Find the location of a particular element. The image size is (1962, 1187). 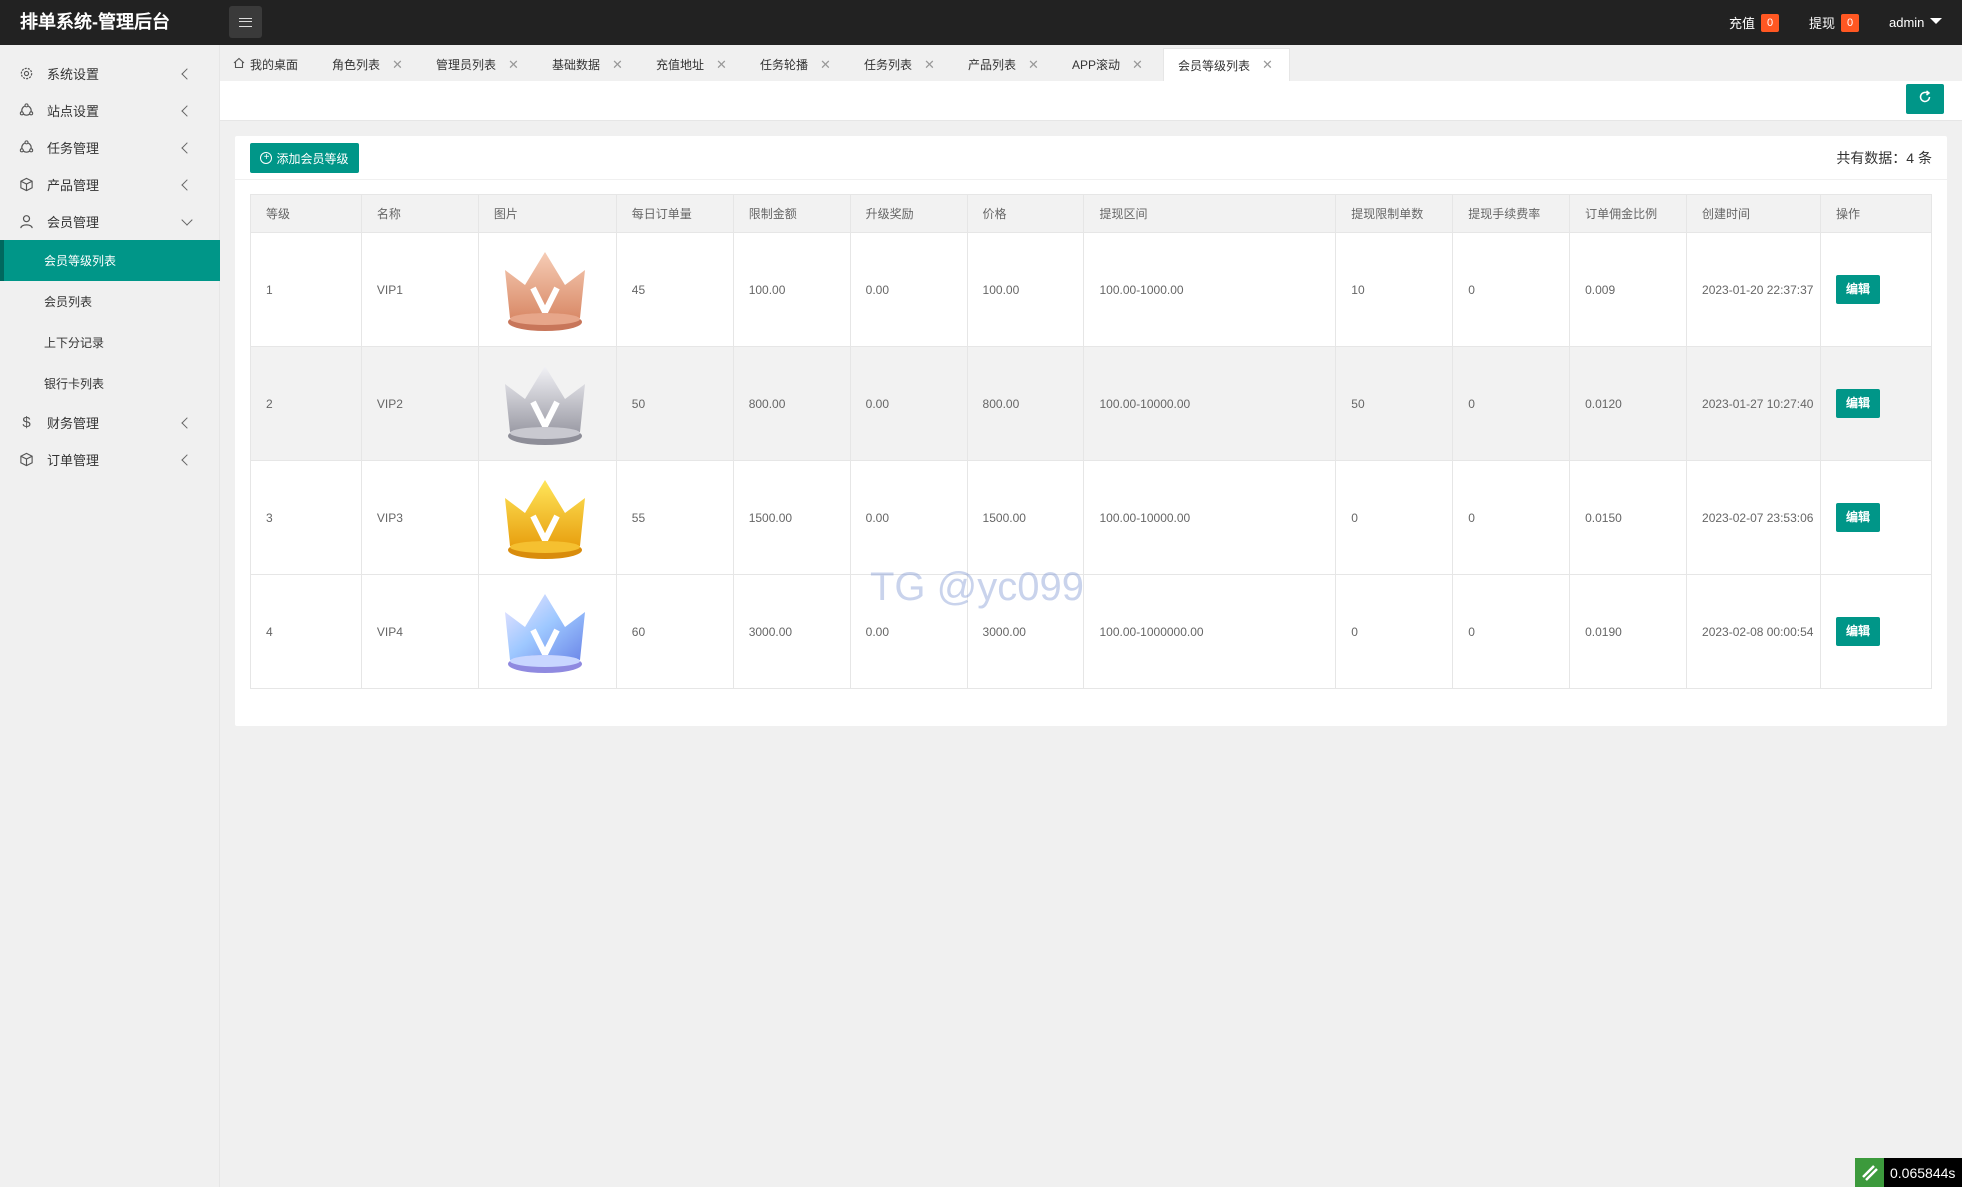

column-header: 订单佣金比例 is located at coordinates (1628, 213).